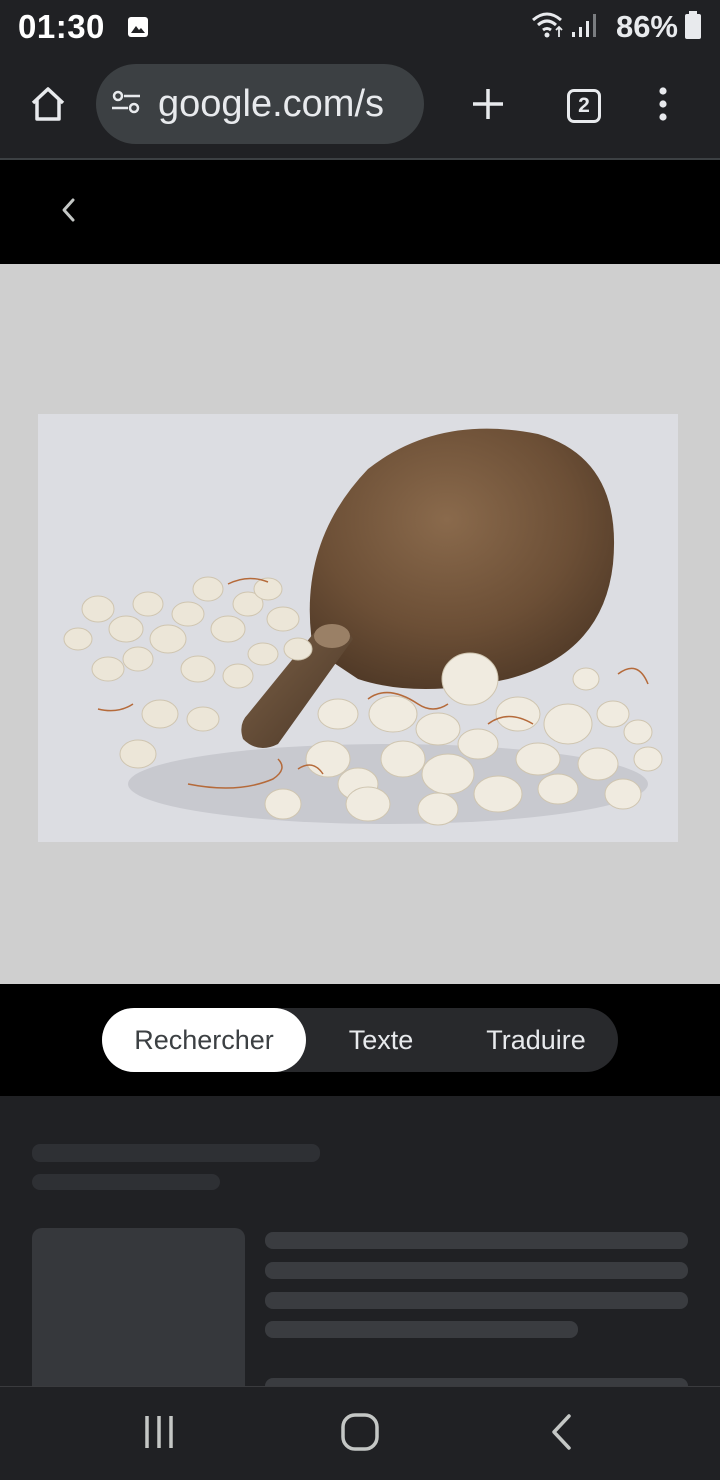  I want to click on back-icon, so click(562, 1434).